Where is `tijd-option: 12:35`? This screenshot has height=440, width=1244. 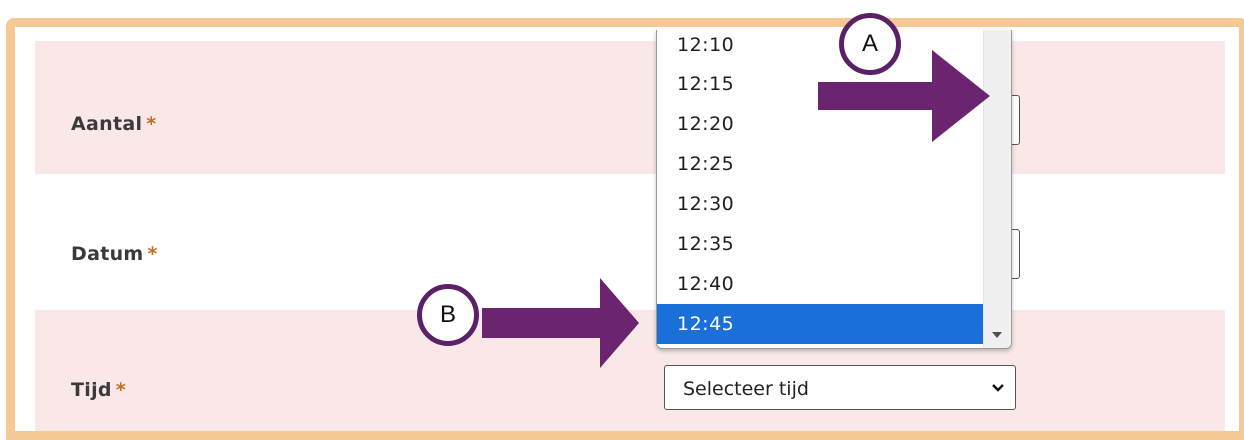
tijd-option: 12:35 is located at coordinates (820, 244).